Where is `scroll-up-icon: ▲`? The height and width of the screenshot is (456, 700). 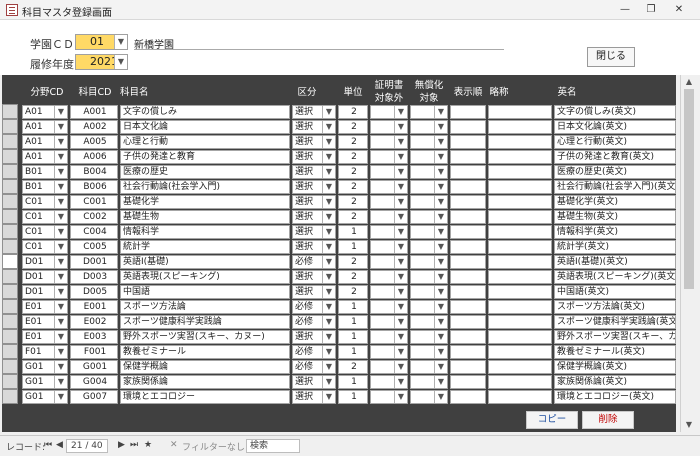 scroll-up-icon: ▲ is located at coordinates (689, 82).